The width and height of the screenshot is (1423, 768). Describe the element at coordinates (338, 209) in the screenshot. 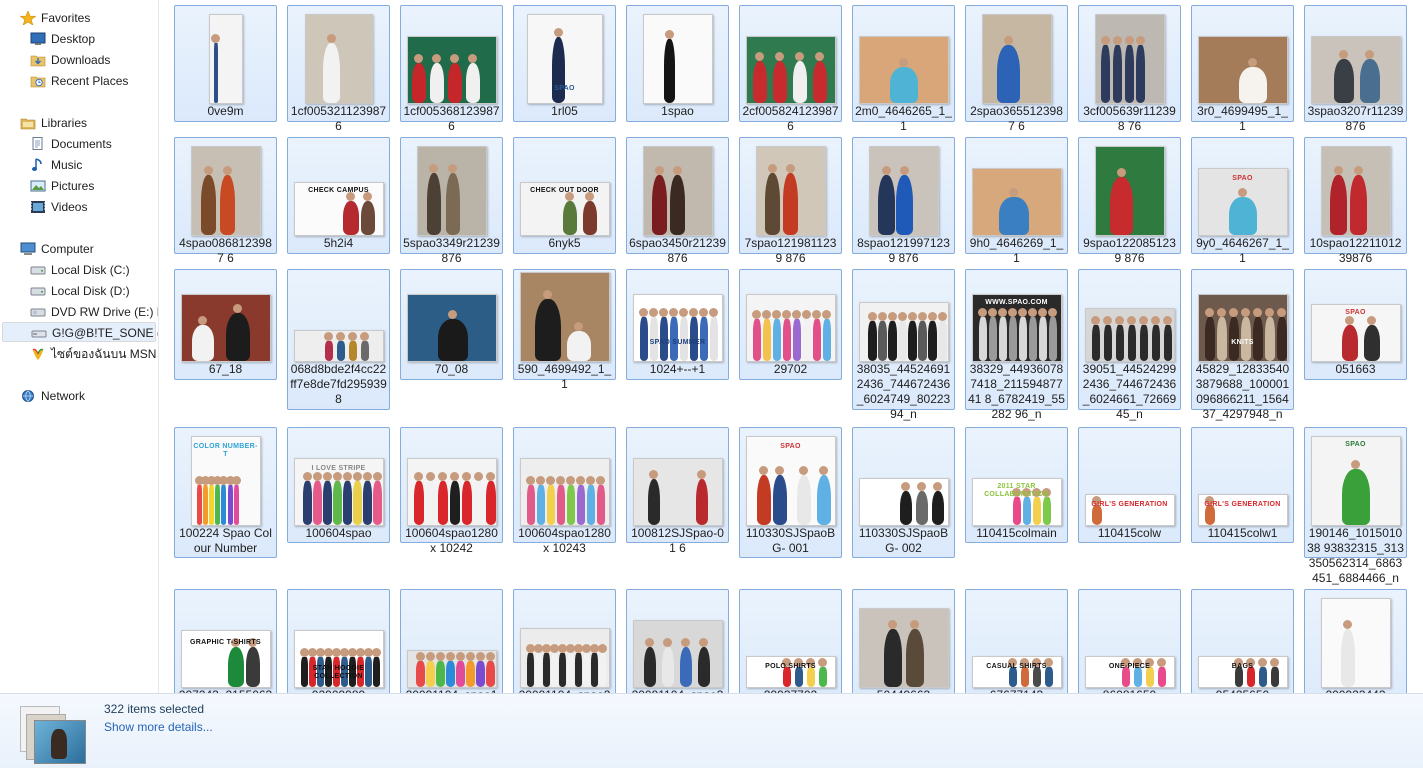

I see `file-thumbnail: CHECK CAMPUS` at that location.